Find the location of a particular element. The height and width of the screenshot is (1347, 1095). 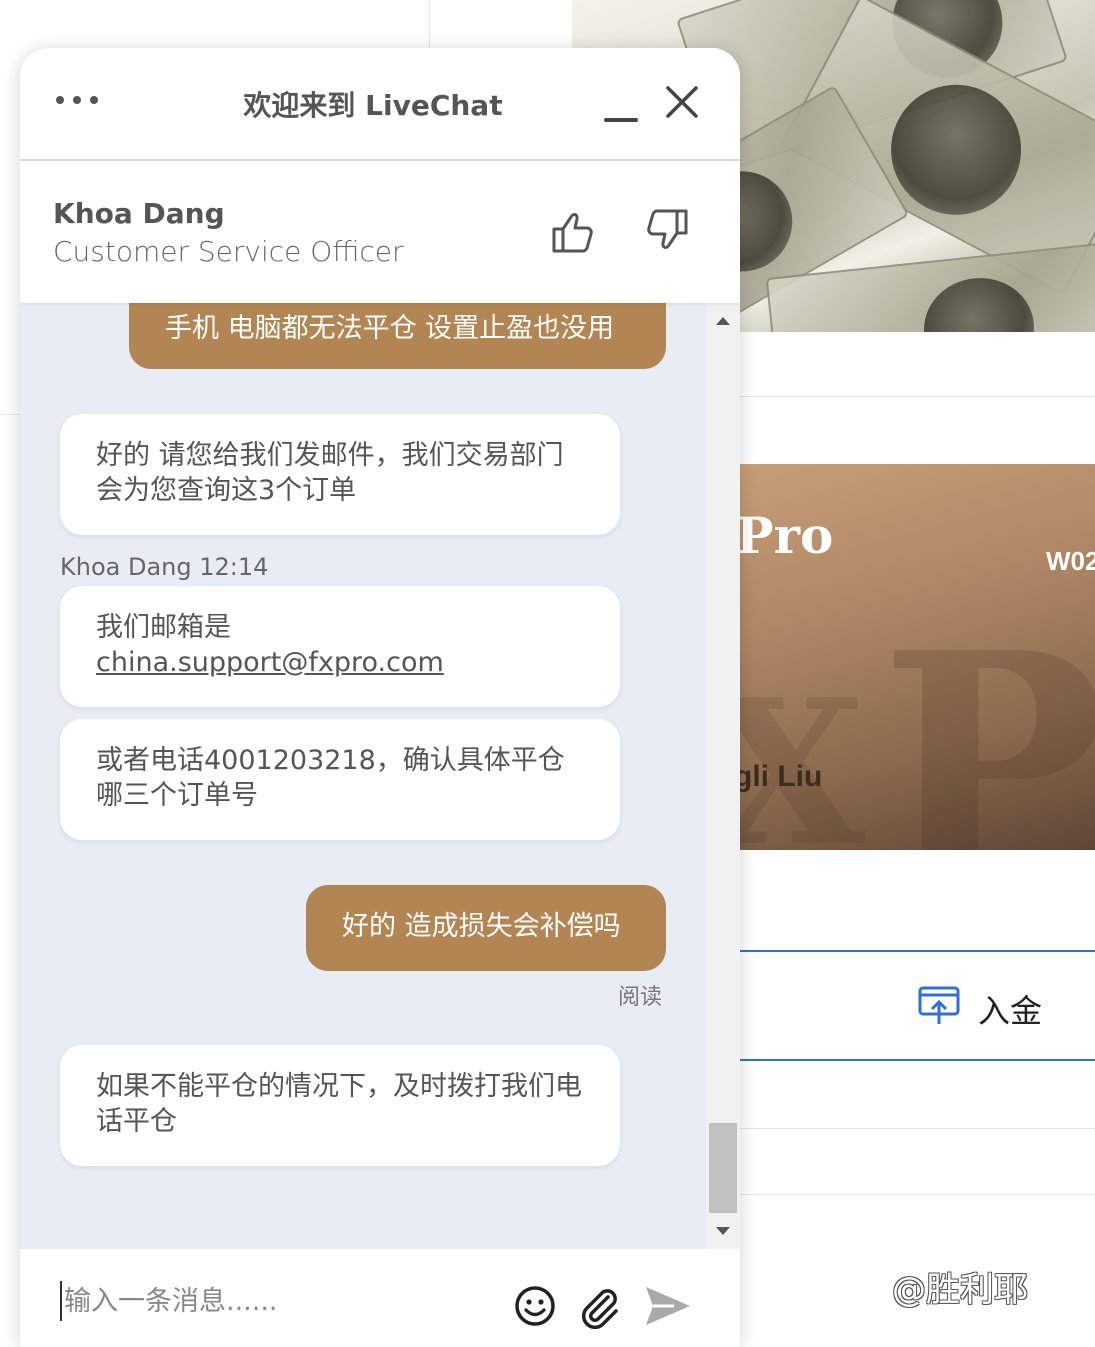

scroll-down-icon is located at coordinates (723, 1231).